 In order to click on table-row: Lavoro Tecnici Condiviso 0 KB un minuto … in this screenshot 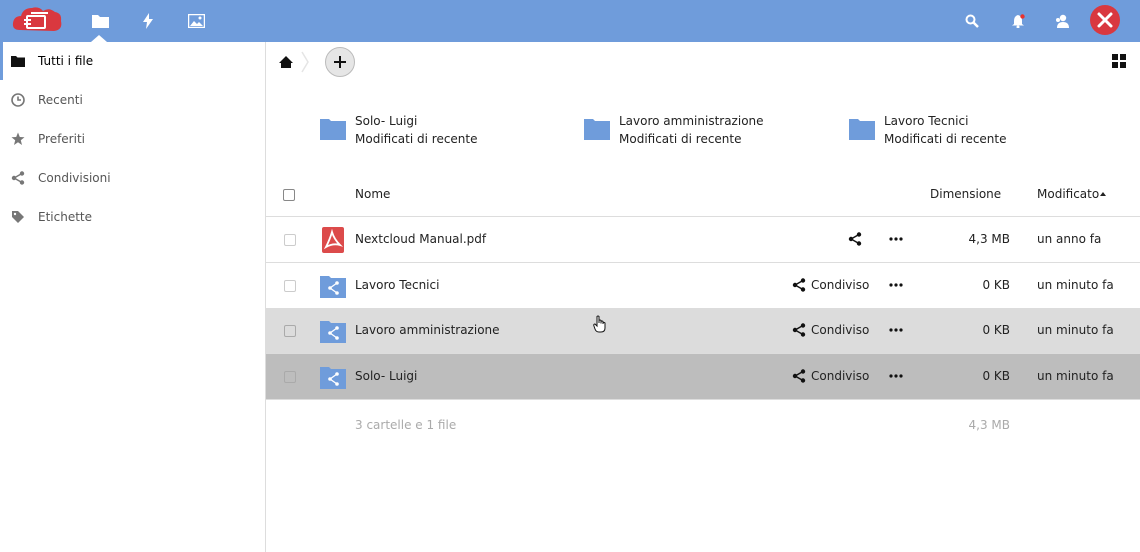, I will do `click(703, 286)`.